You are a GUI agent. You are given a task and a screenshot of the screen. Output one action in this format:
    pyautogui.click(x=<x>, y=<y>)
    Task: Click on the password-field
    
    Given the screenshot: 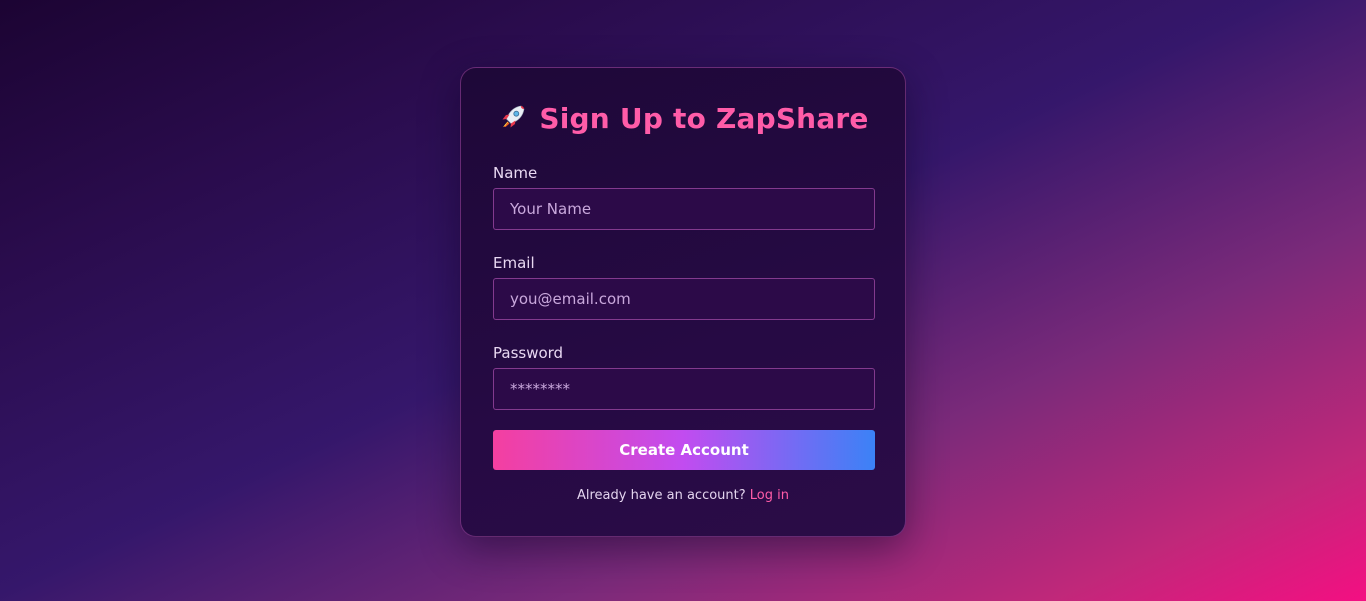 What is the action you would take?
    pyautogui.click(x=684, y=389)
    